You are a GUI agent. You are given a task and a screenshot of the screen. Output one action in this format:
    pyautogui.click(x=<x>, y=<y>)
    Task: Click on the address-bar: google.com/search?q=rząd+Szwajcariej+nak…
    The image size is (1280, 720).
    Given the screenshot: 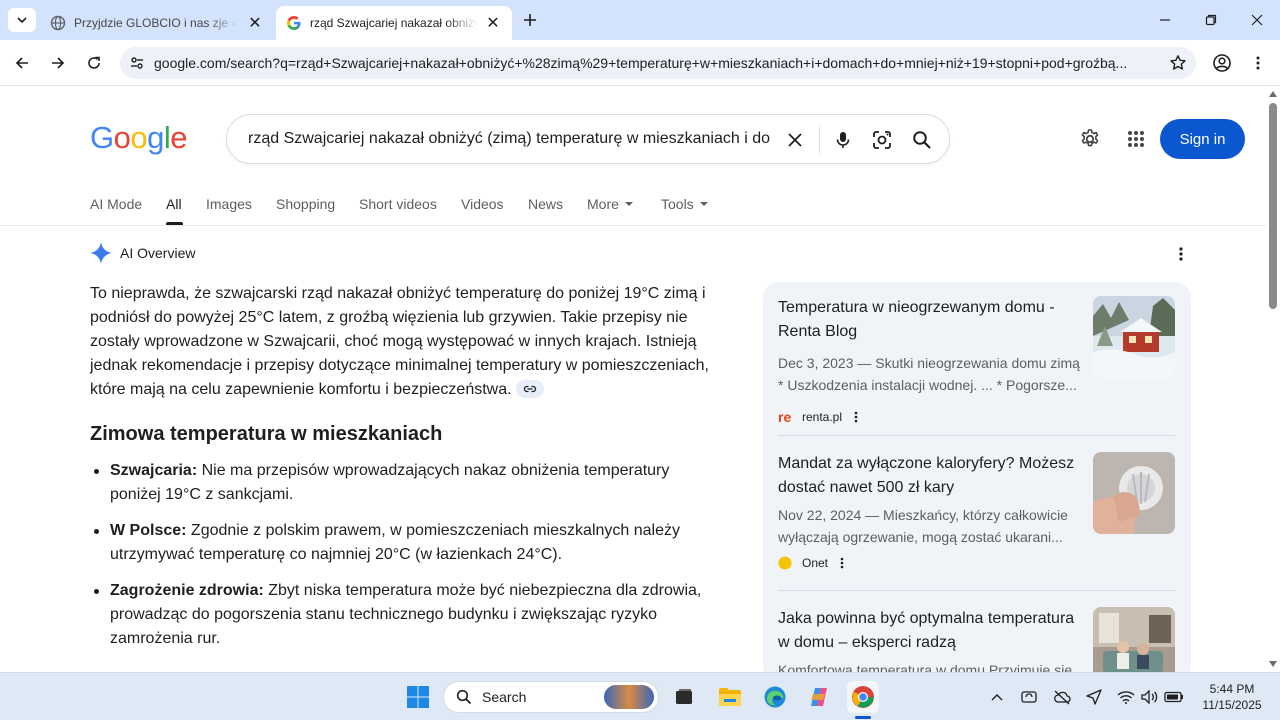 What is the action you would take?
    pyautogui.click(x=658, y=63)
    